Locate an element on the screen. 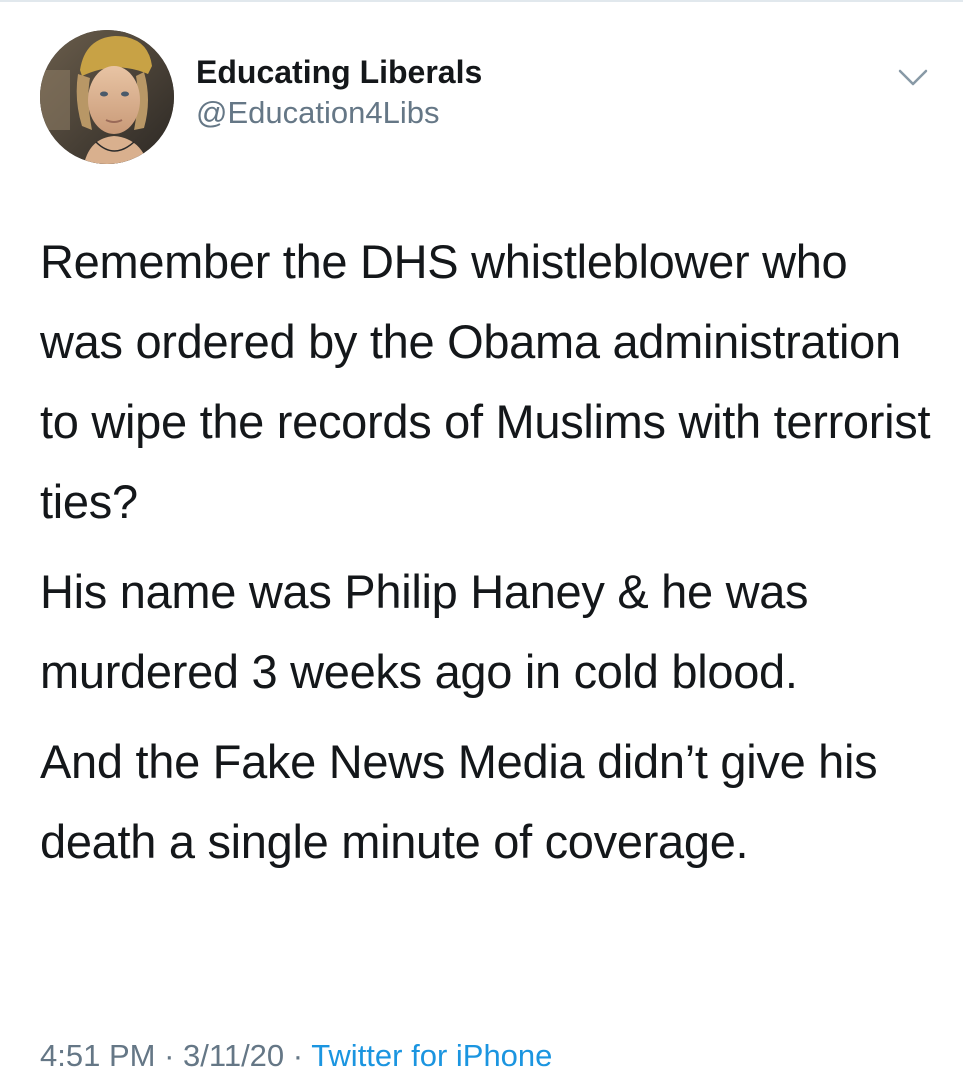 The width and height of the screenshot is (963, 1091). display-name: Educating Liberals is located at coordinates (339, 72).